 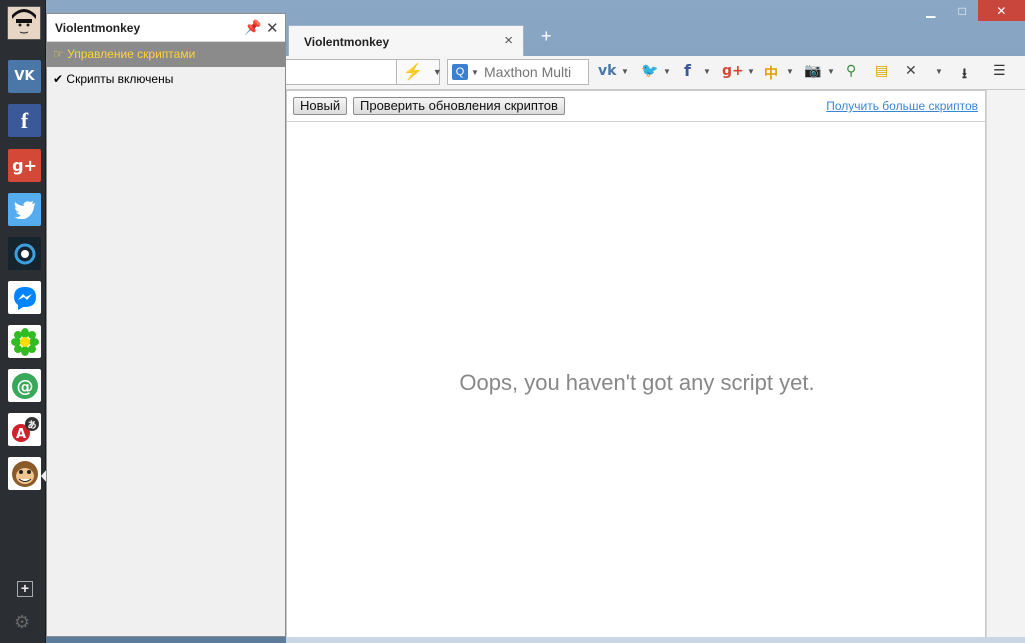 I want to click on address-extras: ⚡ ▼, so click(x=419, y=72).